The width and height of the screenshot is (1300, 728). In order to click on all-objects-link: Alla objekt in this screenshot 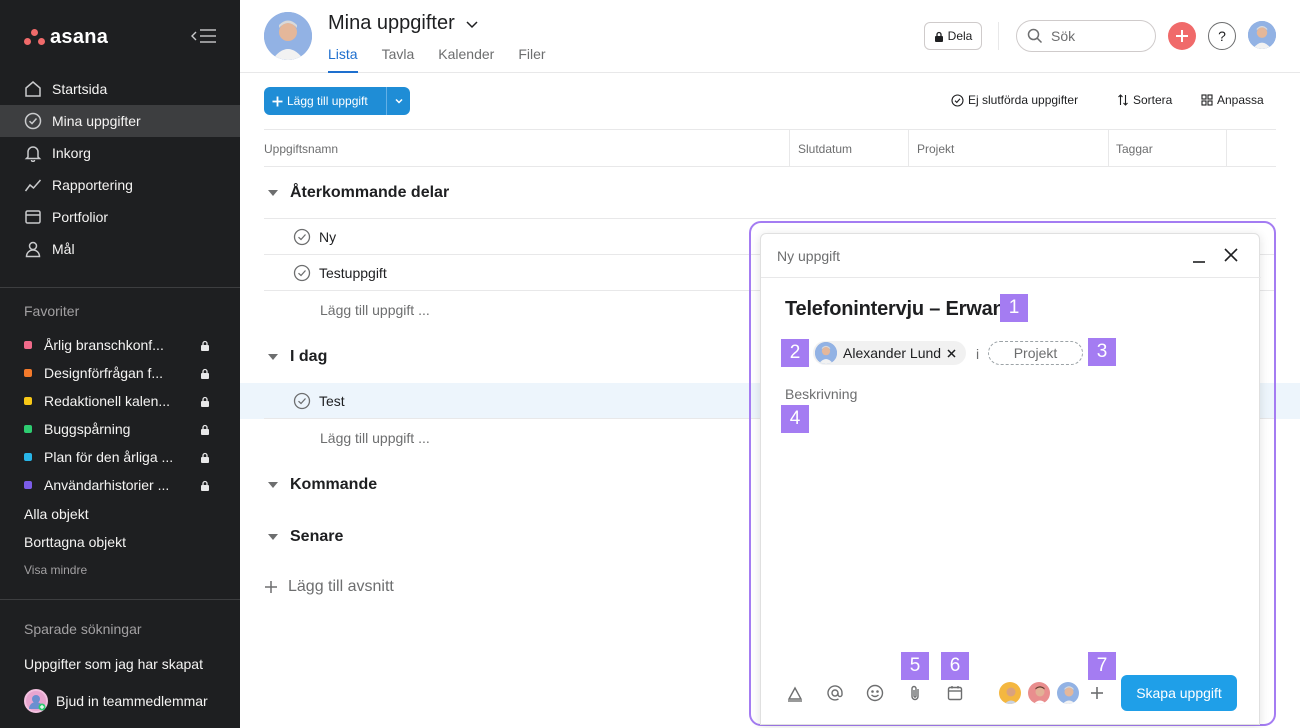, I will do `click(56, 514)`.